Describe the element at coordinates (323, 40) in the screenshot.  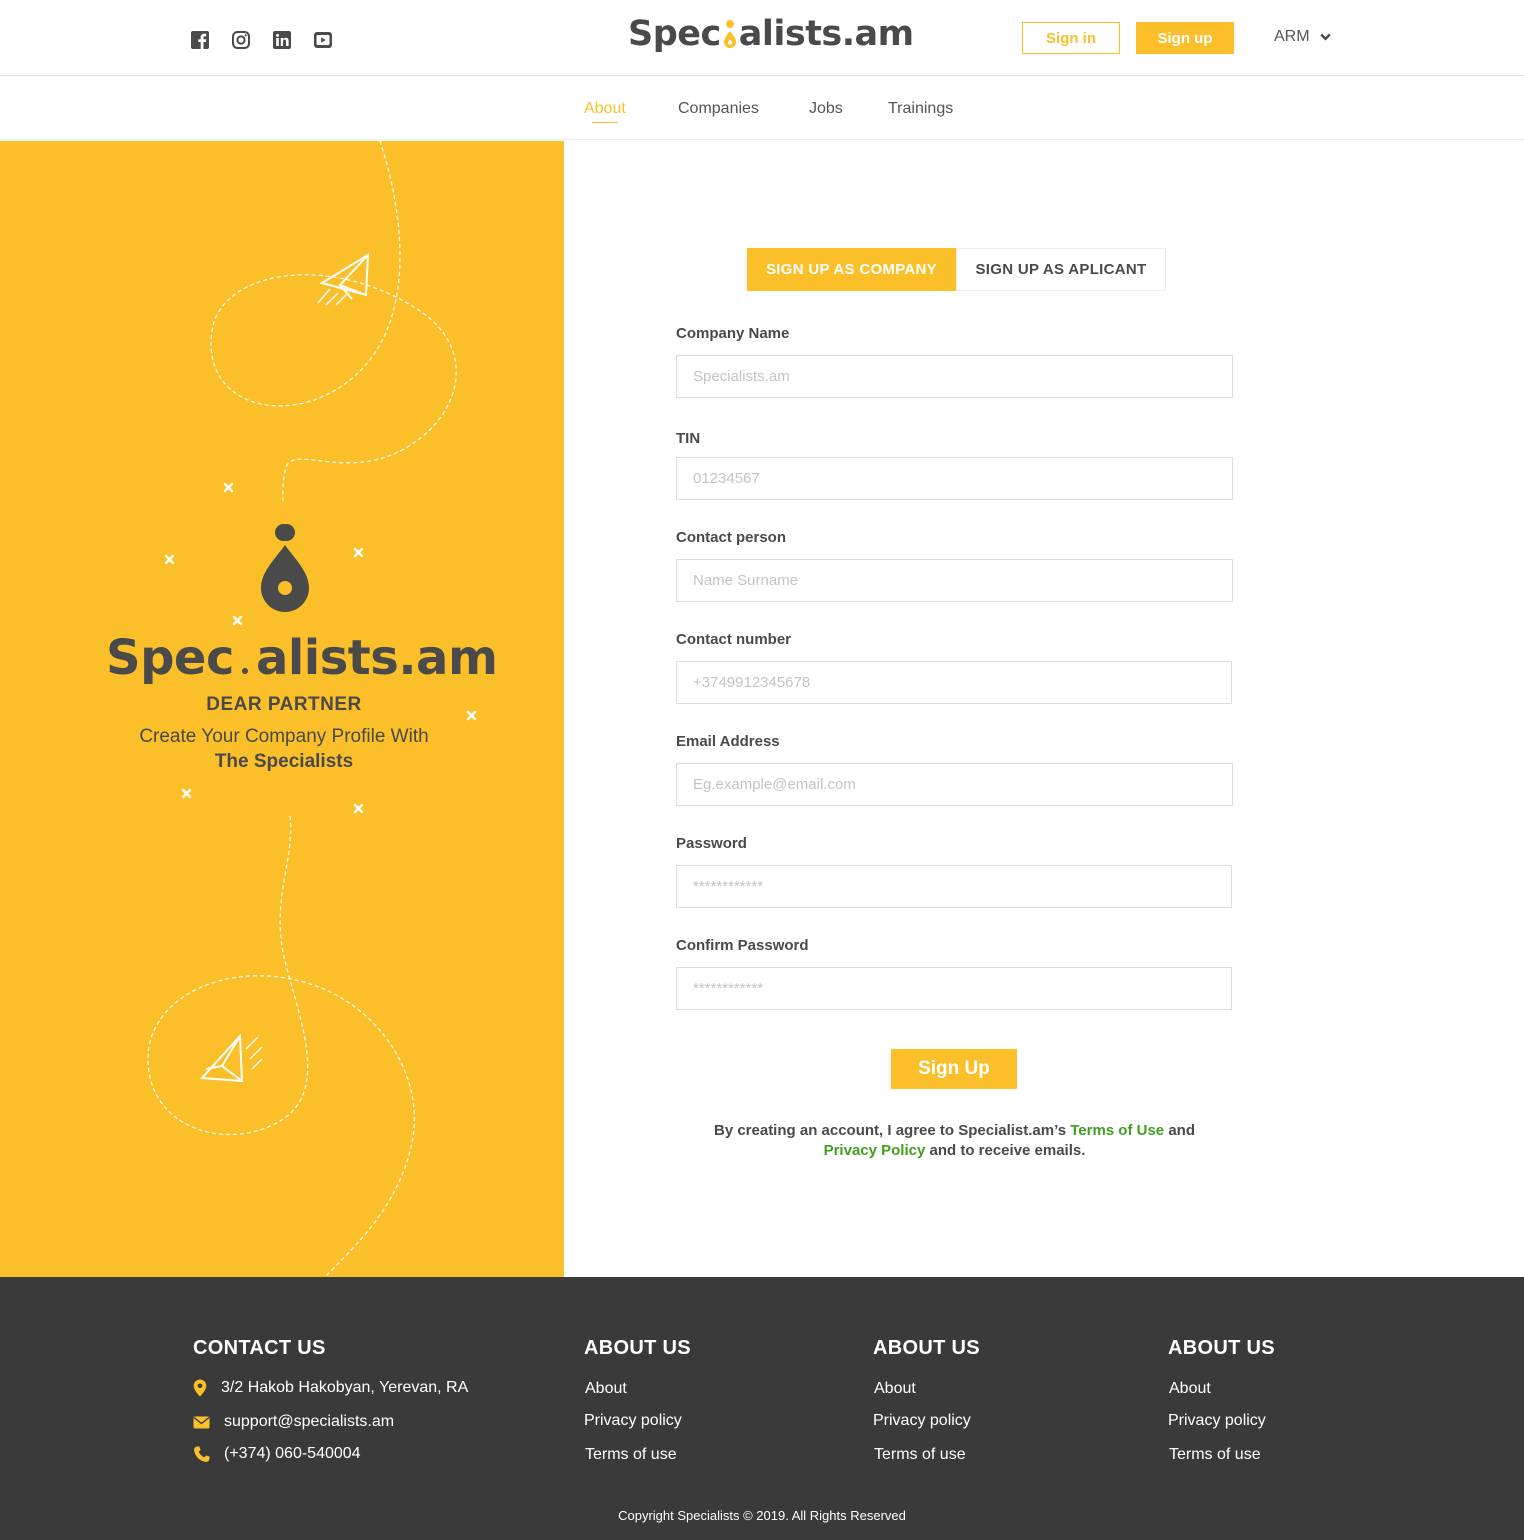
I see `youtube-icon` at that location.